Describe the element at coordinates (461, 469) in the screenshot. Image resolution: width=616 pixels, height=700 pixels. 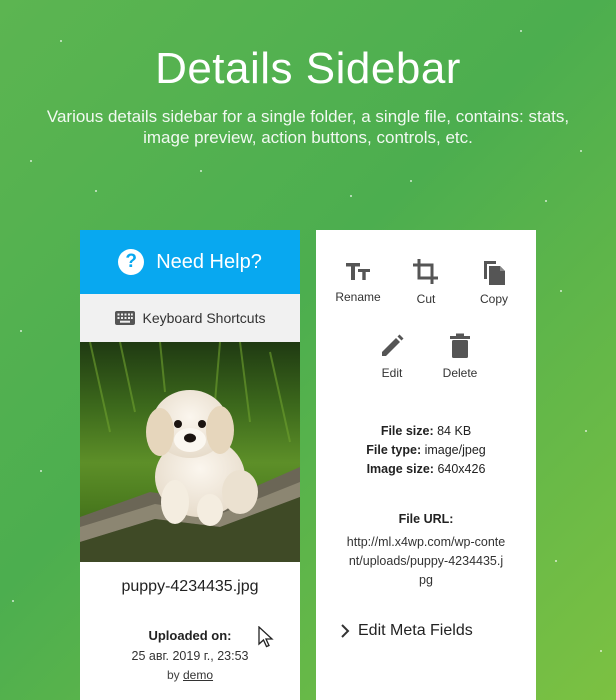
I see `image-size-value: 640x426` at that location.